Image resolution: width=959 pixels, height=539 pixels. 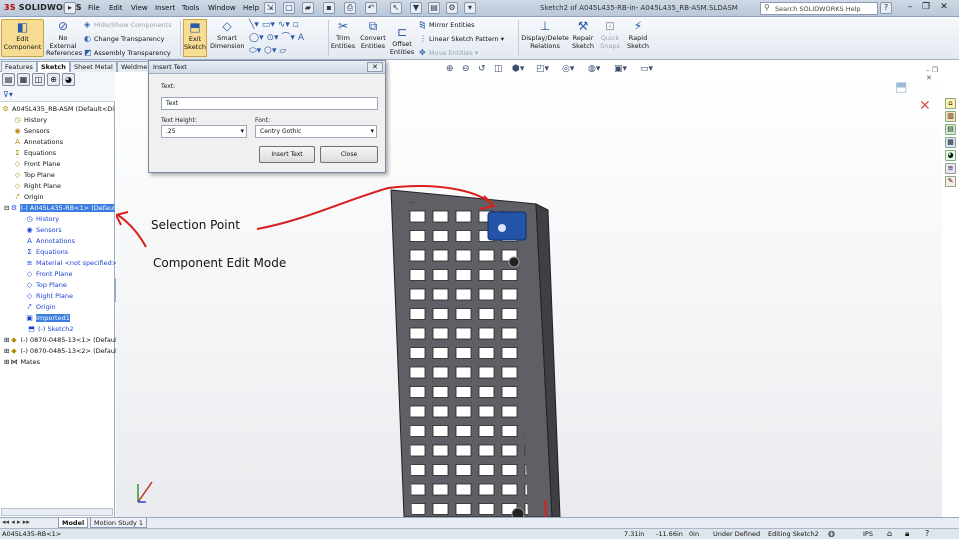 I want to click on options-gear-icon: ⚙, so click(x=452, y=8).